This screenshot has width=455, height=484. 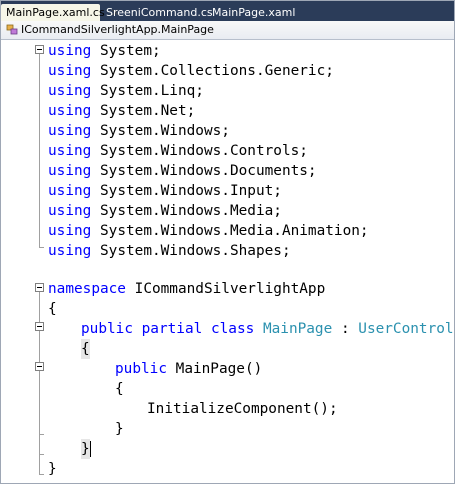 I want to click on code-line: using System.Windows.Media.Animation;, so click(x=208, y=231).